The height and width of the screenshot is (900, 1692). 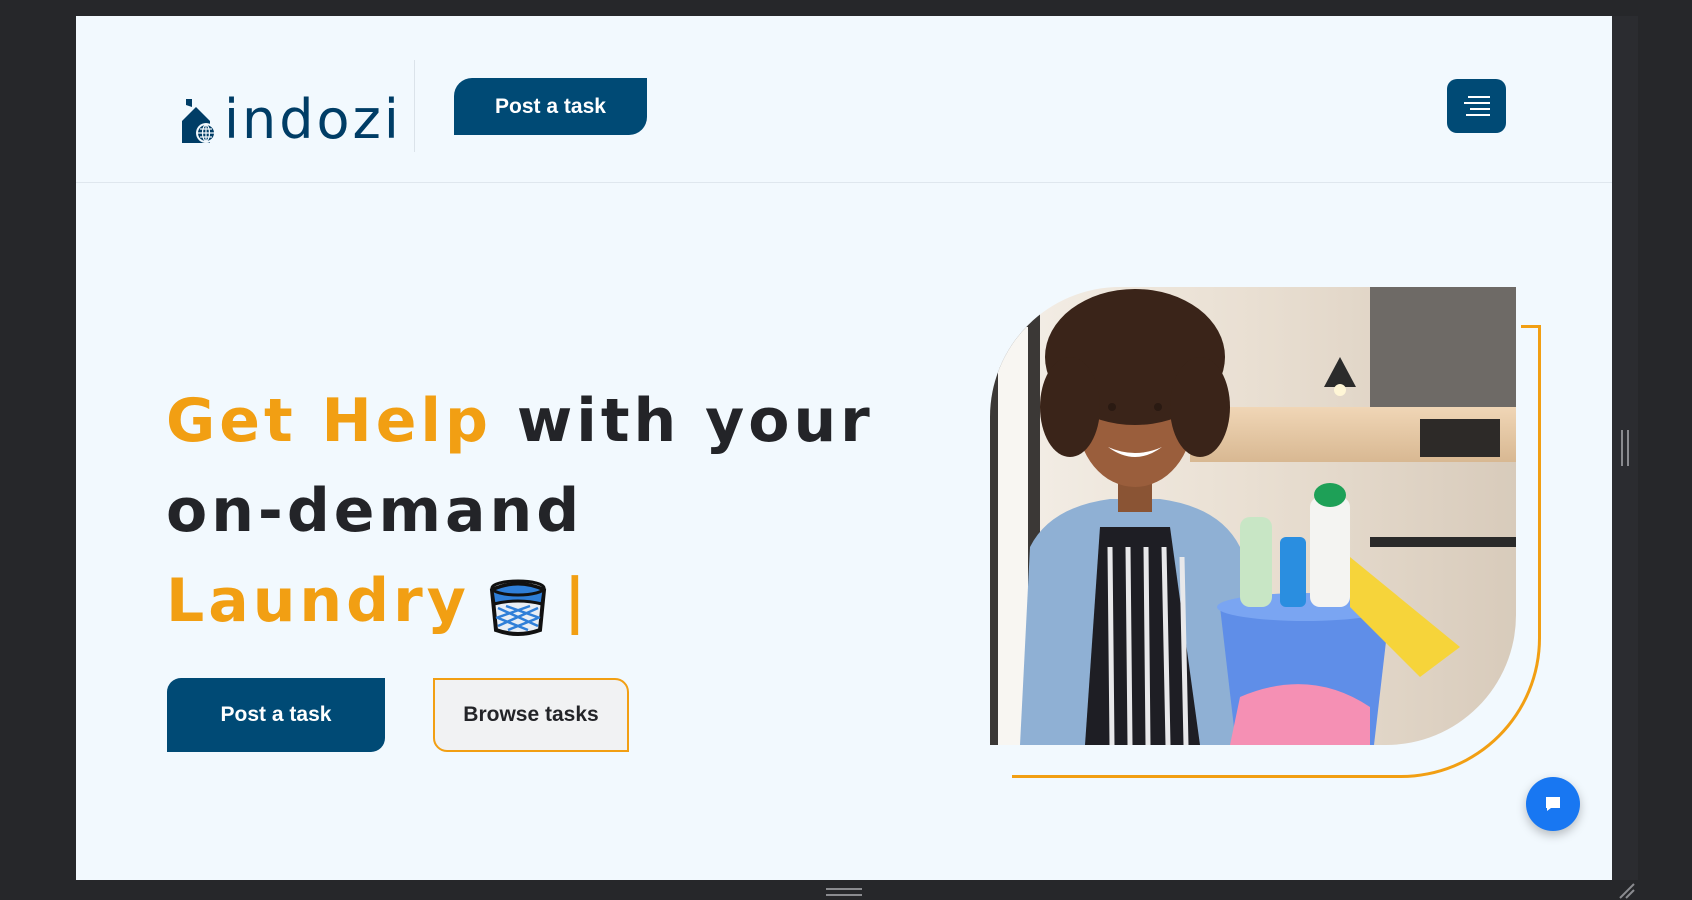 What do you see at coordinates (1625, 448) in the screenshot?
I see `resize-handle-right` at bounding box center [1625, 448].